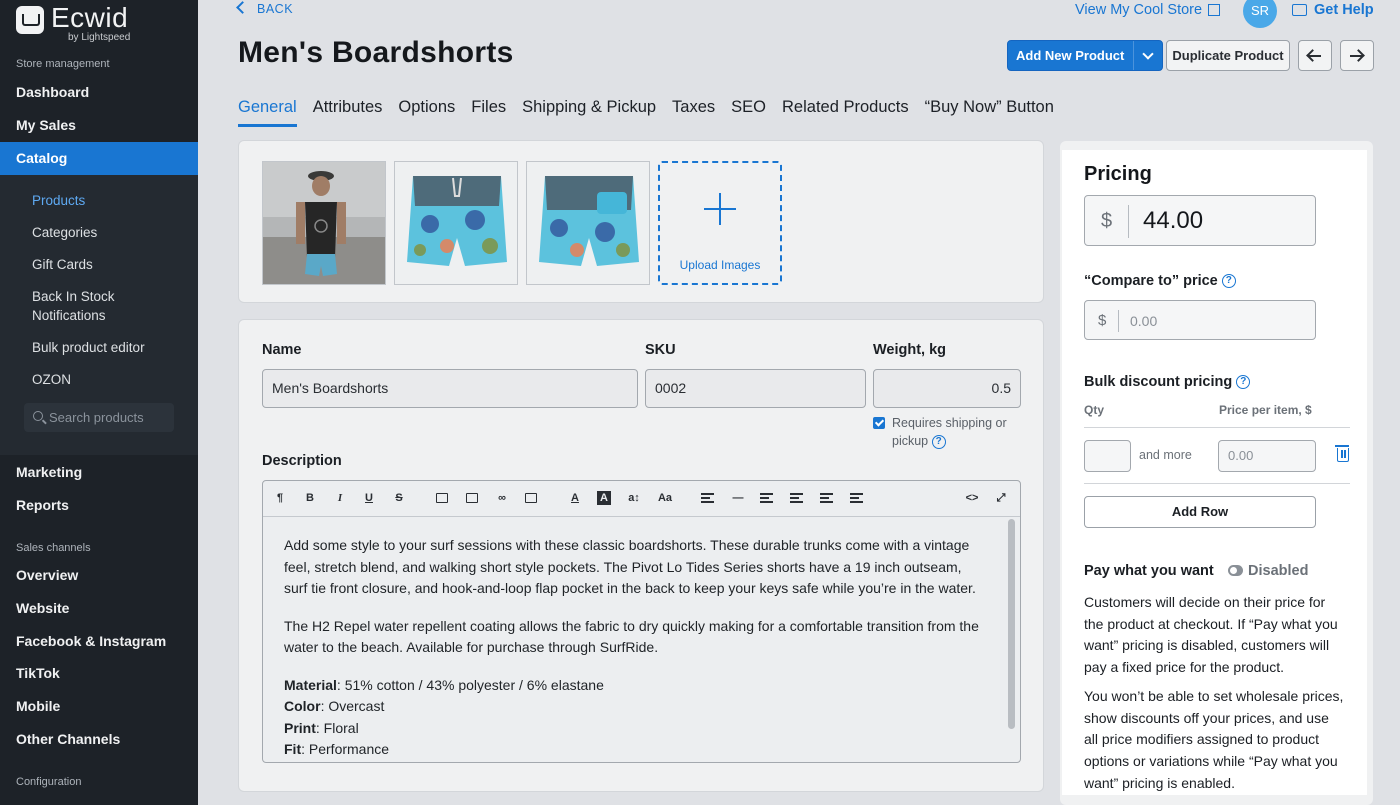 The image size is (1400, 805). I want to click on requires-shipping-checkbox, so click(879, 423).